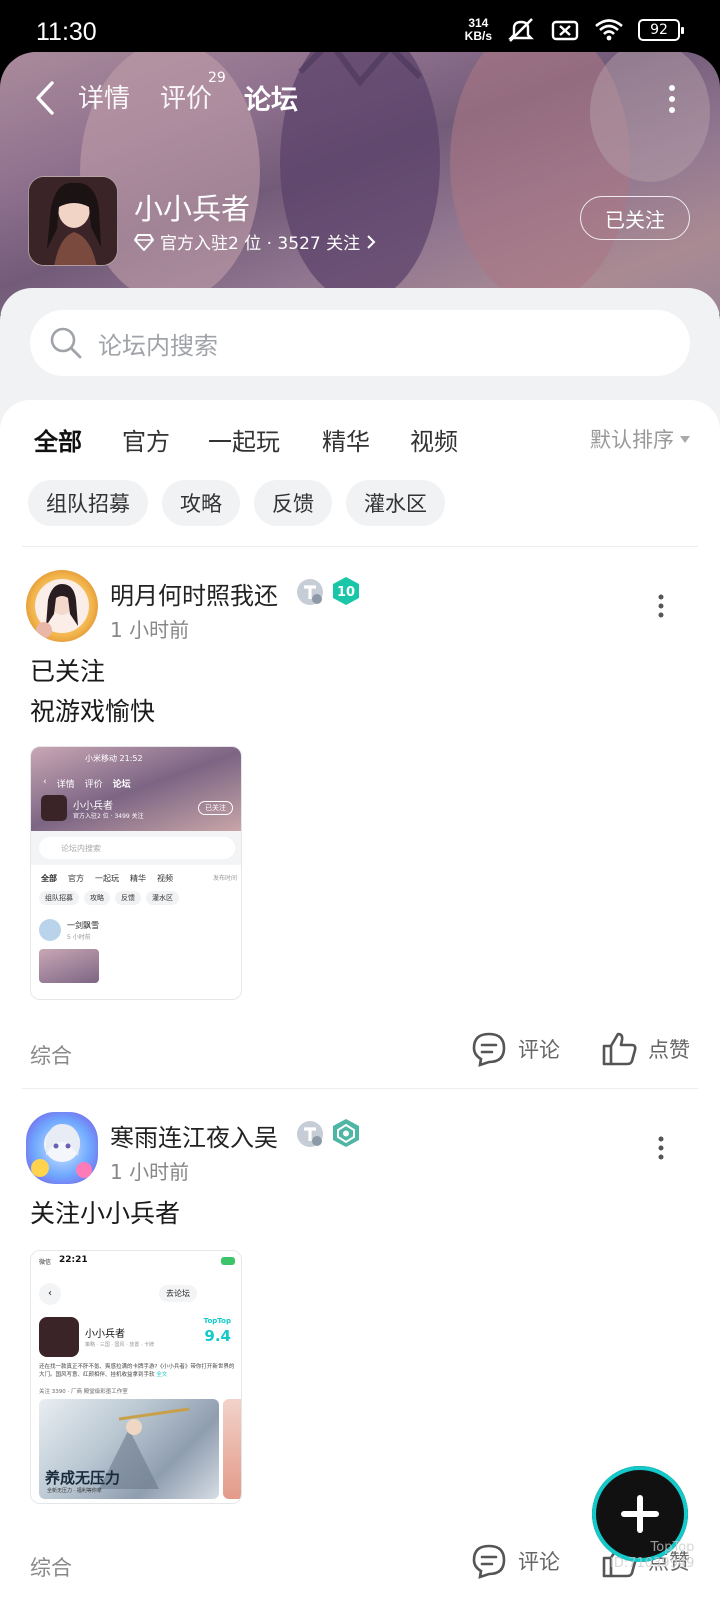 This screenshot has width=720, height=1600. Describe the element at coordinates (669, 1050) in the screenshot. I see `like-label: 点赞` at that location.